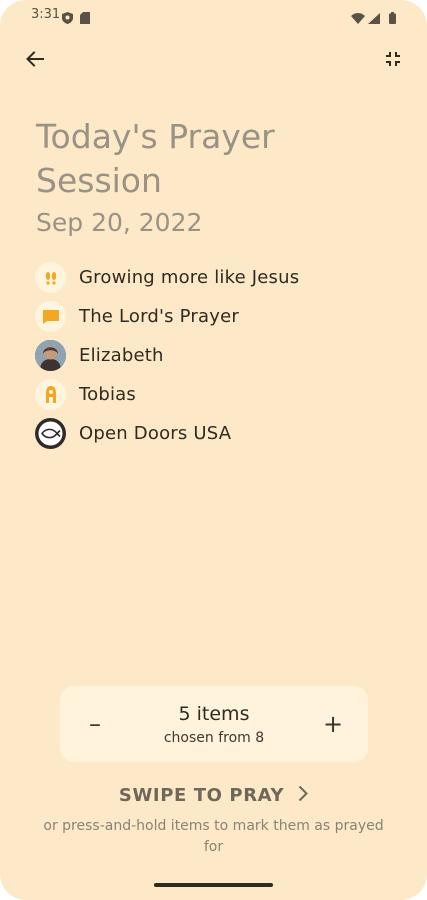 The width and height of the screenshot is (427, 900). Describe the element at coordinates (50, 394) in the screenshot. I see `person-icon` at that location.